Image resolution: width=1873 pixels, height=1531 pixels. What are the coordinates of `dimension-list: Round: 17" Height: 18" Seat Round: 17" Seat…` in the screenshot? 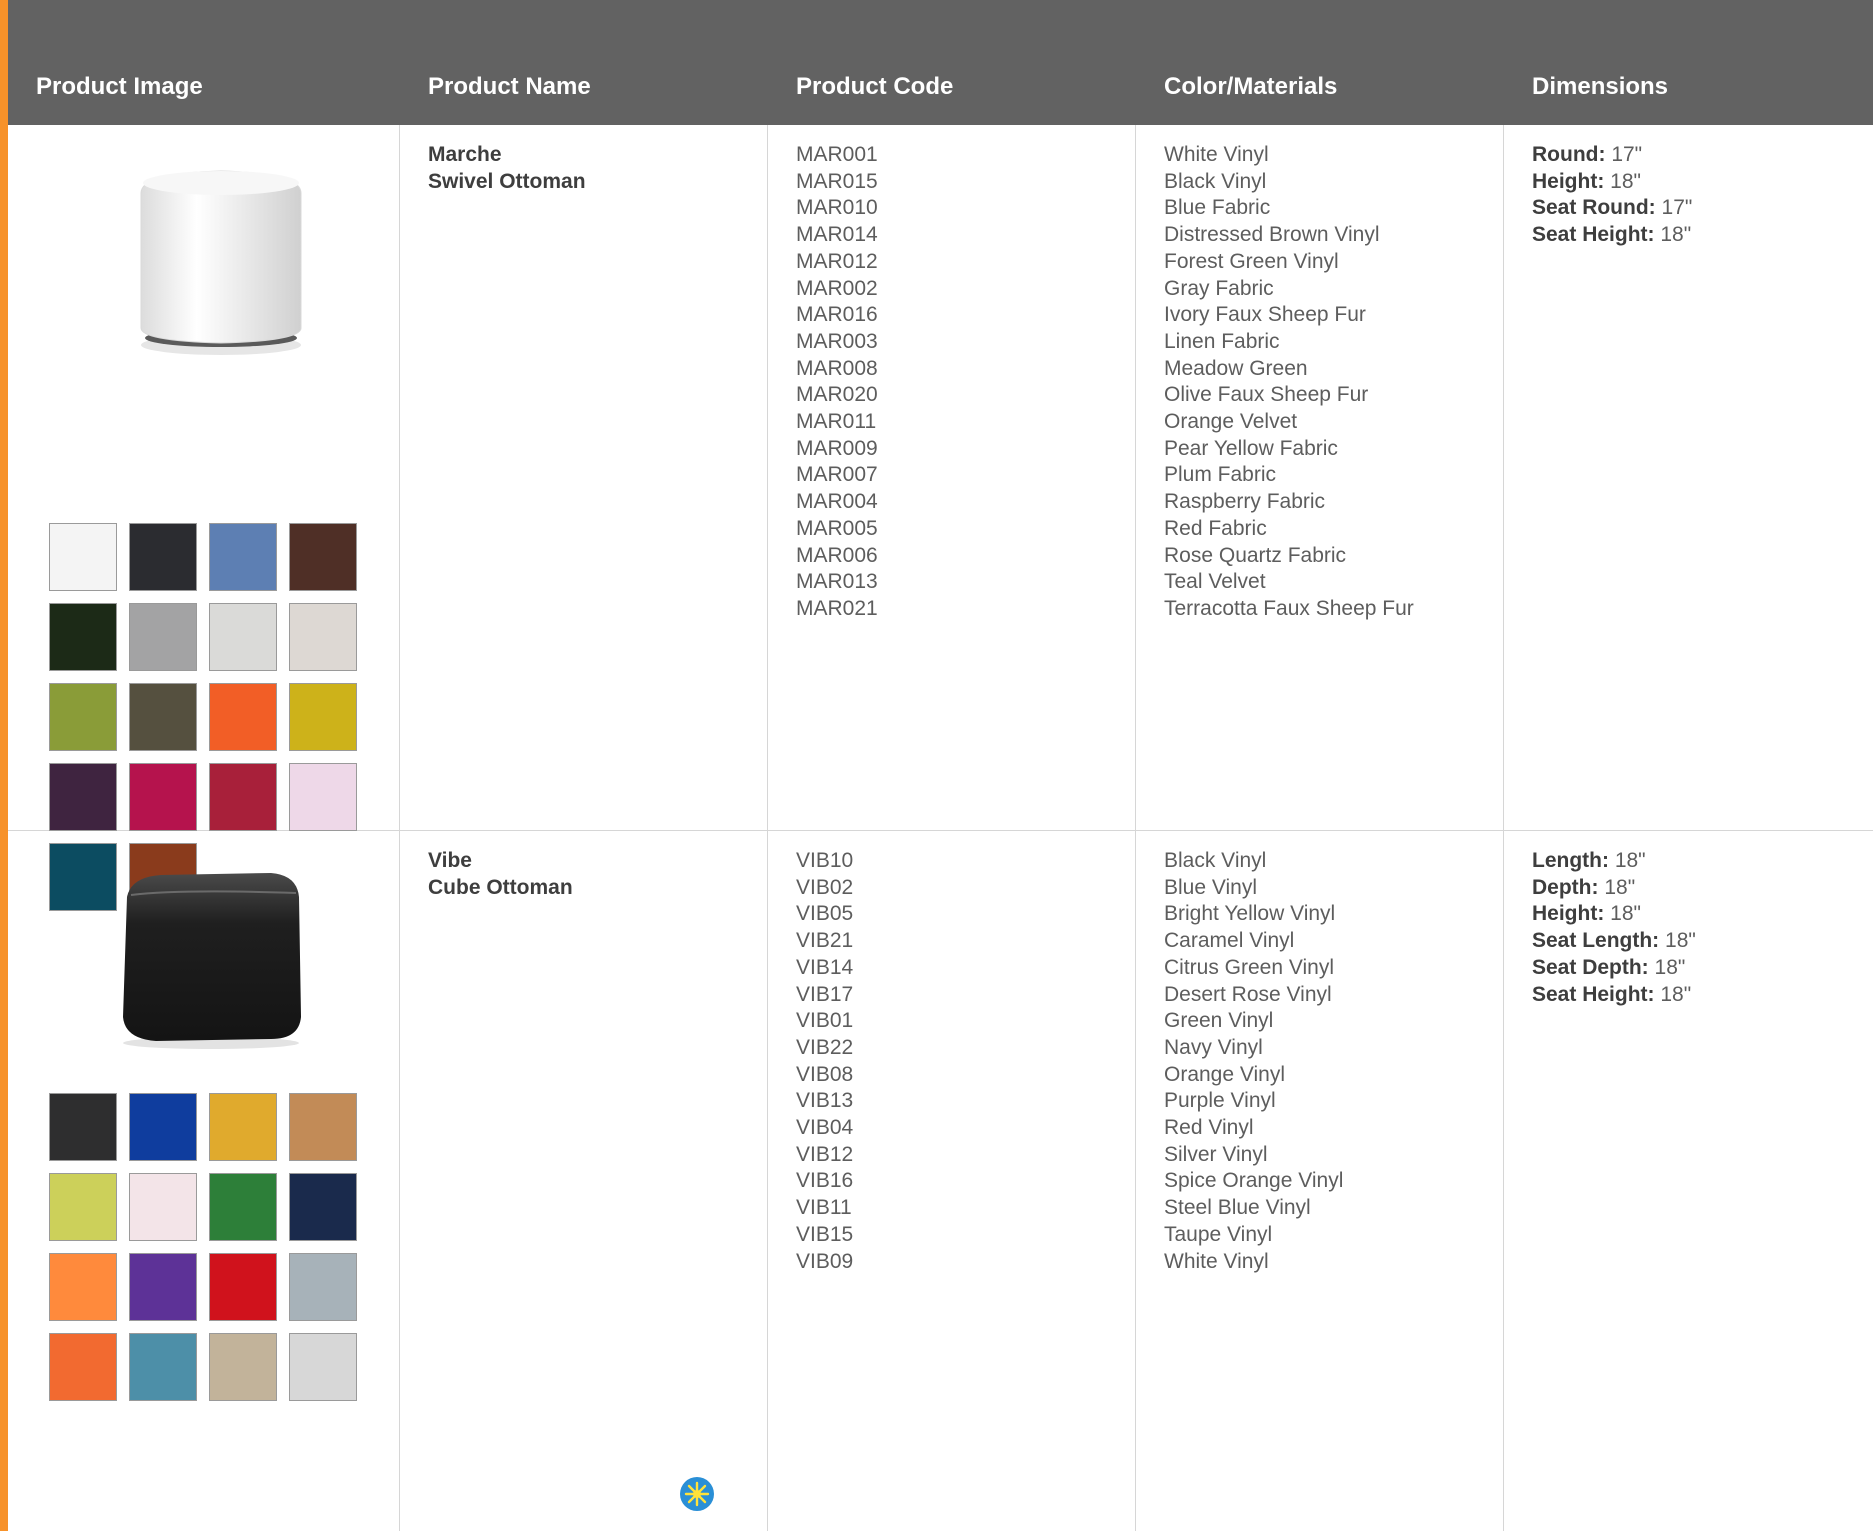 It's located at (1688, 477).